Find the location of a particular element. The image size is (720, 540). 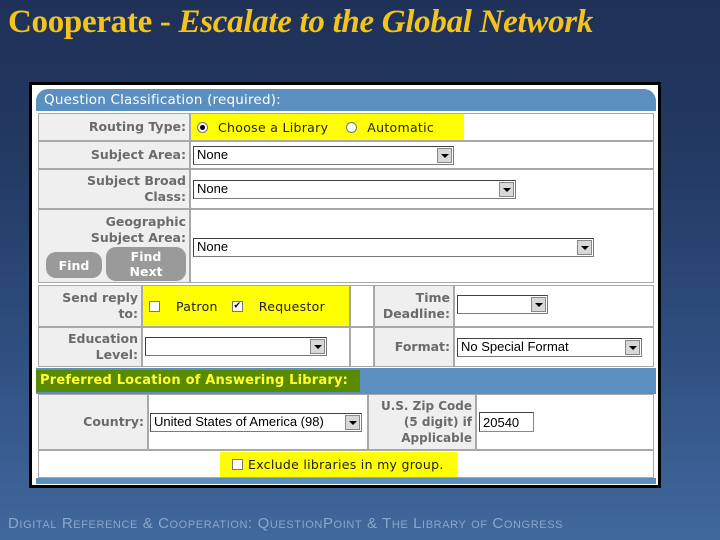

education-level-label: Education Level: is located at coordinates (90, 347).